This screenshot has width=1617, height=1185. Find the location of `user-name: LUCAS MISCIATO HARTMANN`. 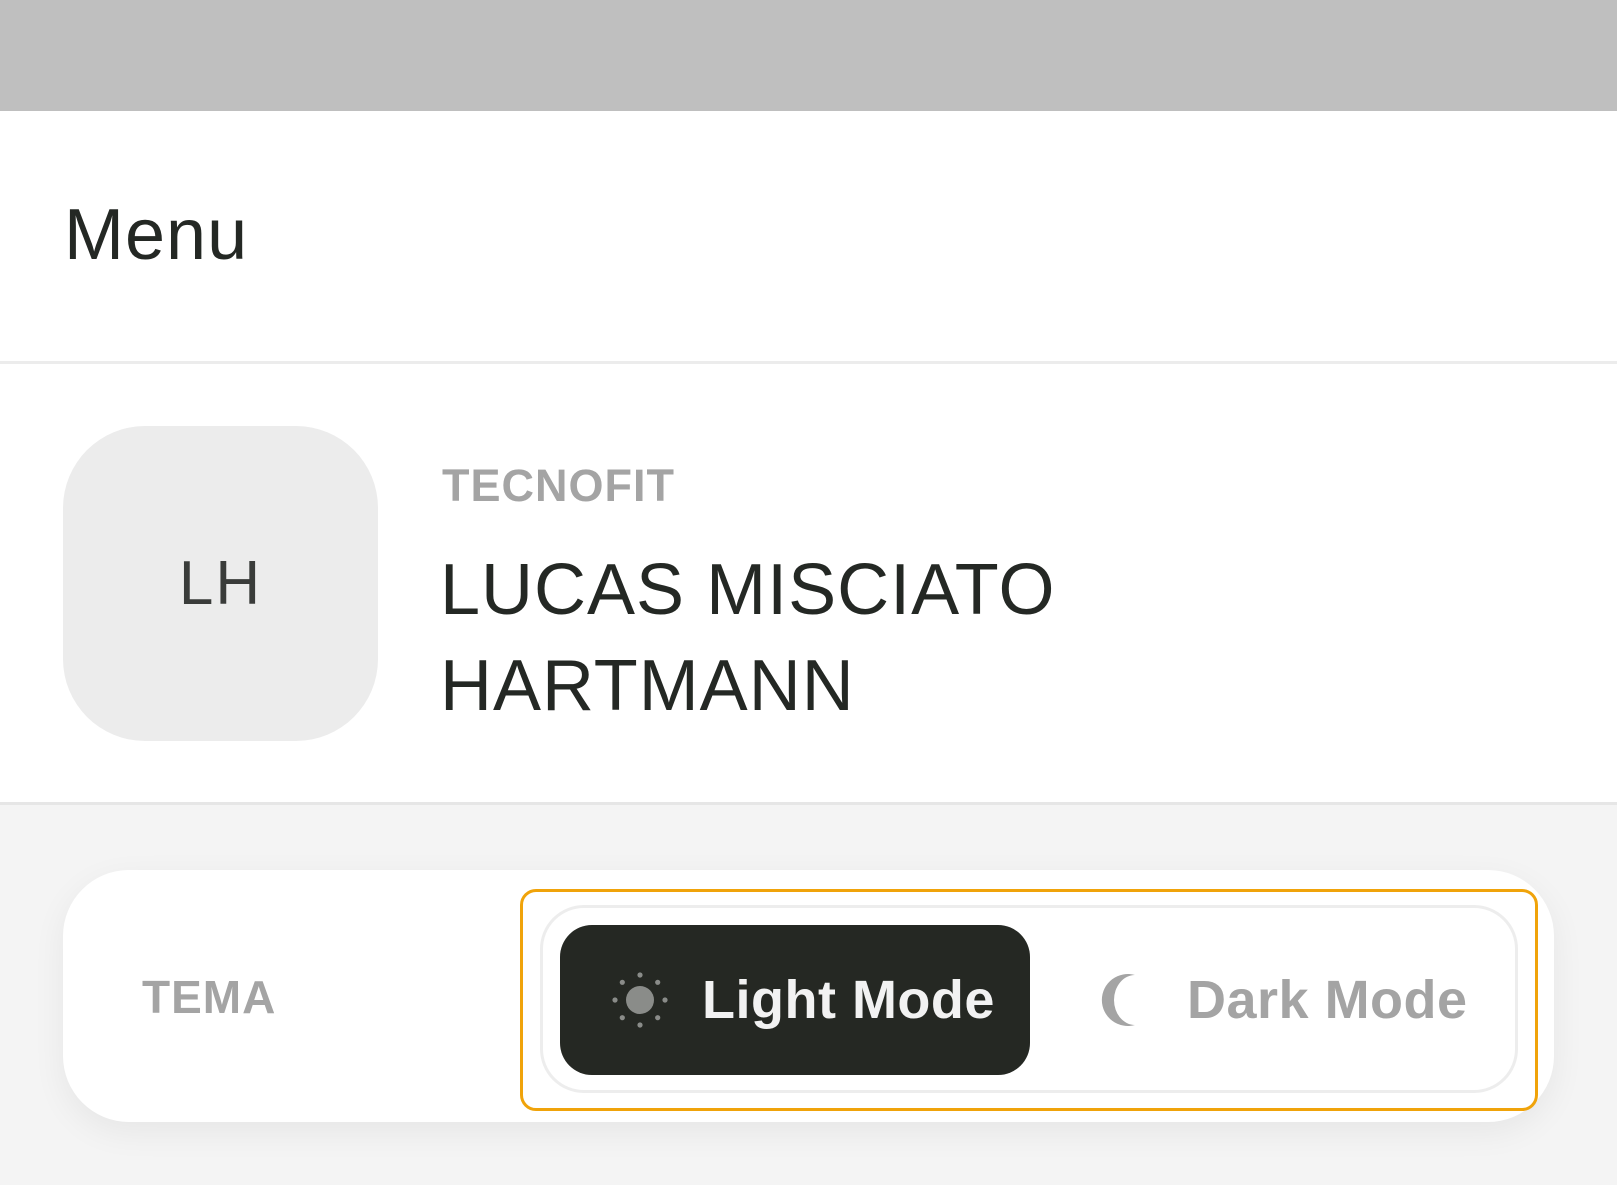

user-name: LUCAS MISCIATO HARTMANN is located at coordinates (748, 638).